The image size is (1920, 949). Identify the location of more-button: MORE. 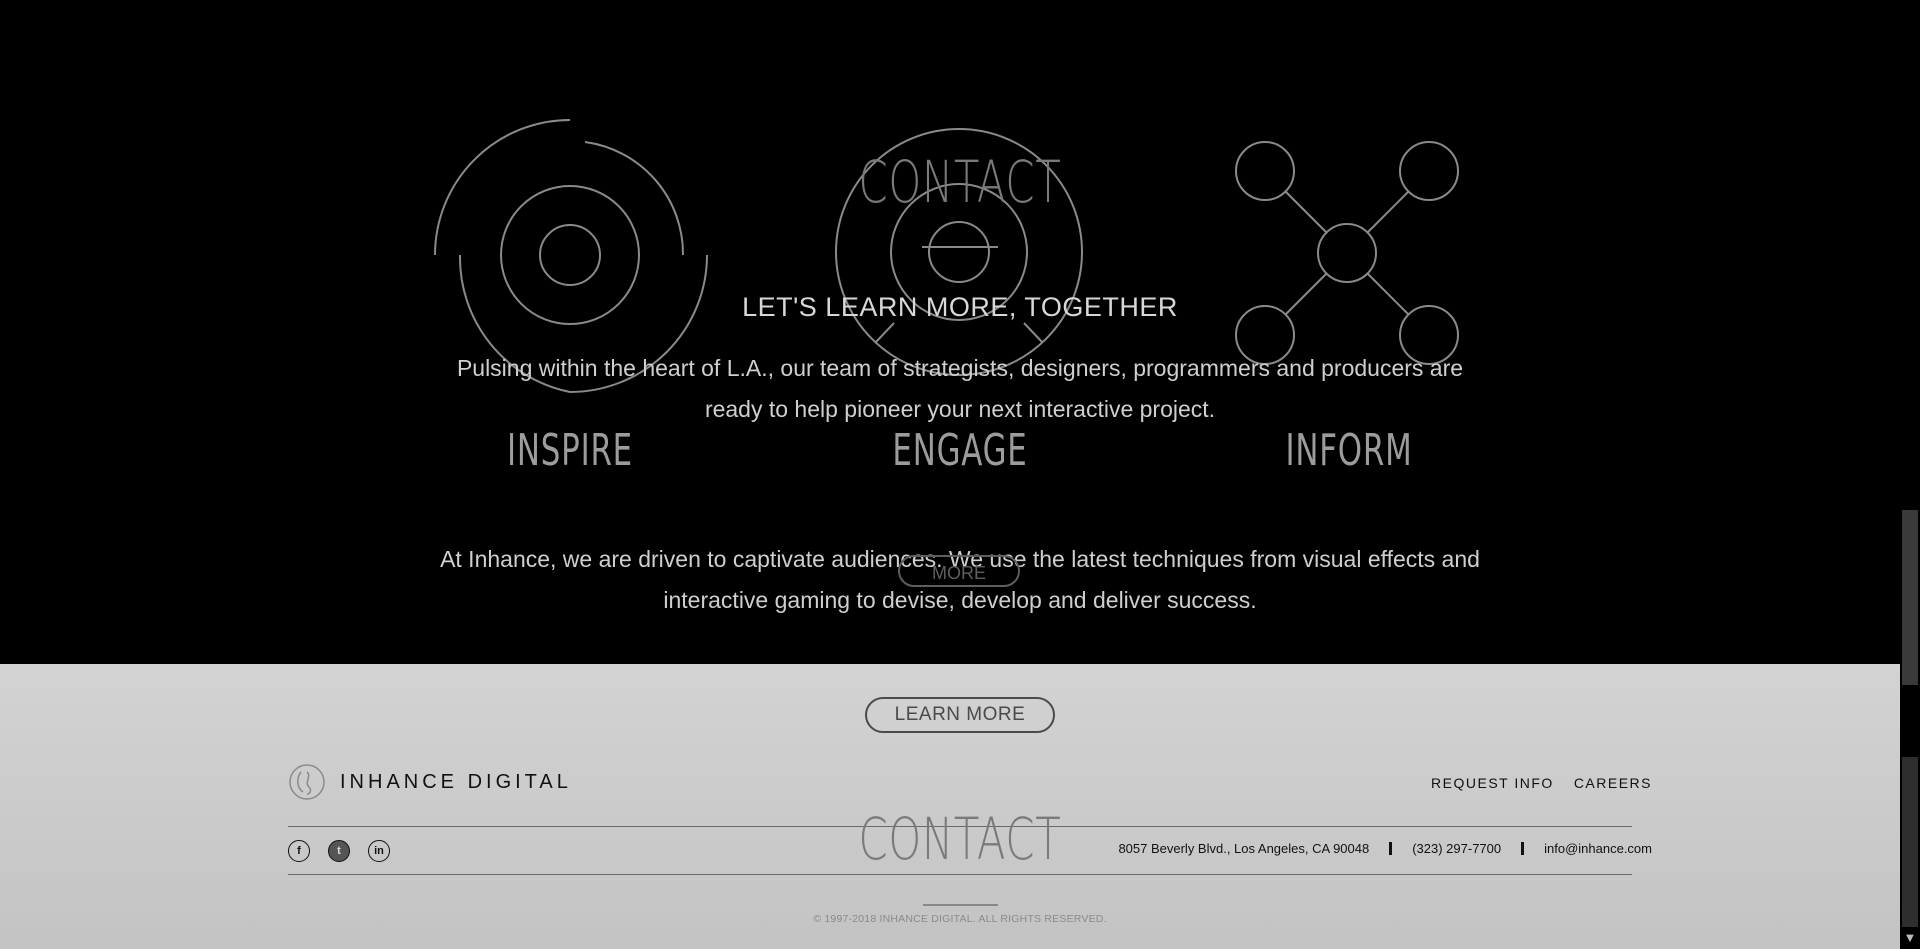
(959, 571).